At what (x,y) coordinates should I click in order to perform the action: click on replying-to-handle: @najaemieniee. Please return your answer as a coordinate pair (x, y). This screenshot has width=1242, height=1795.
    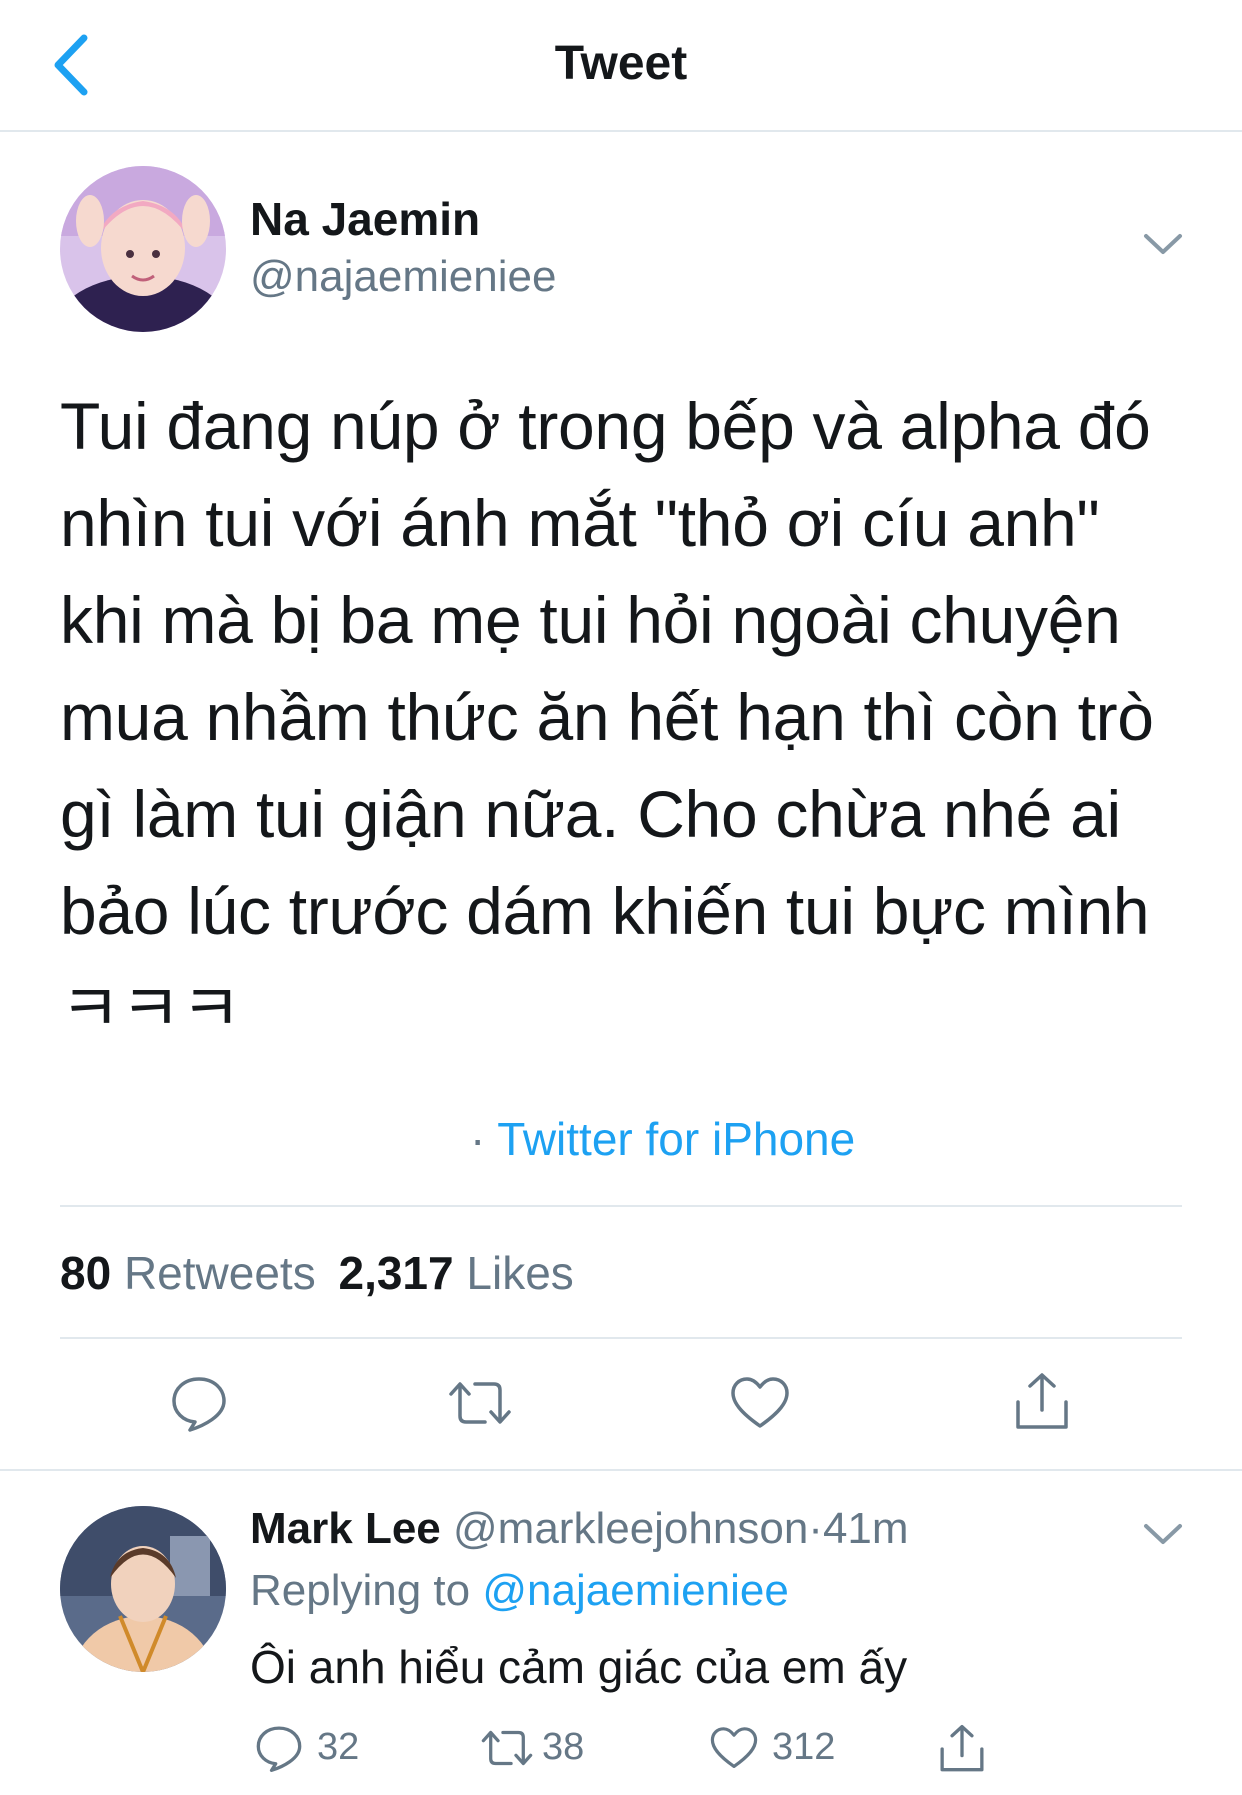
    Looking at the image, I should click on (635, 1590).